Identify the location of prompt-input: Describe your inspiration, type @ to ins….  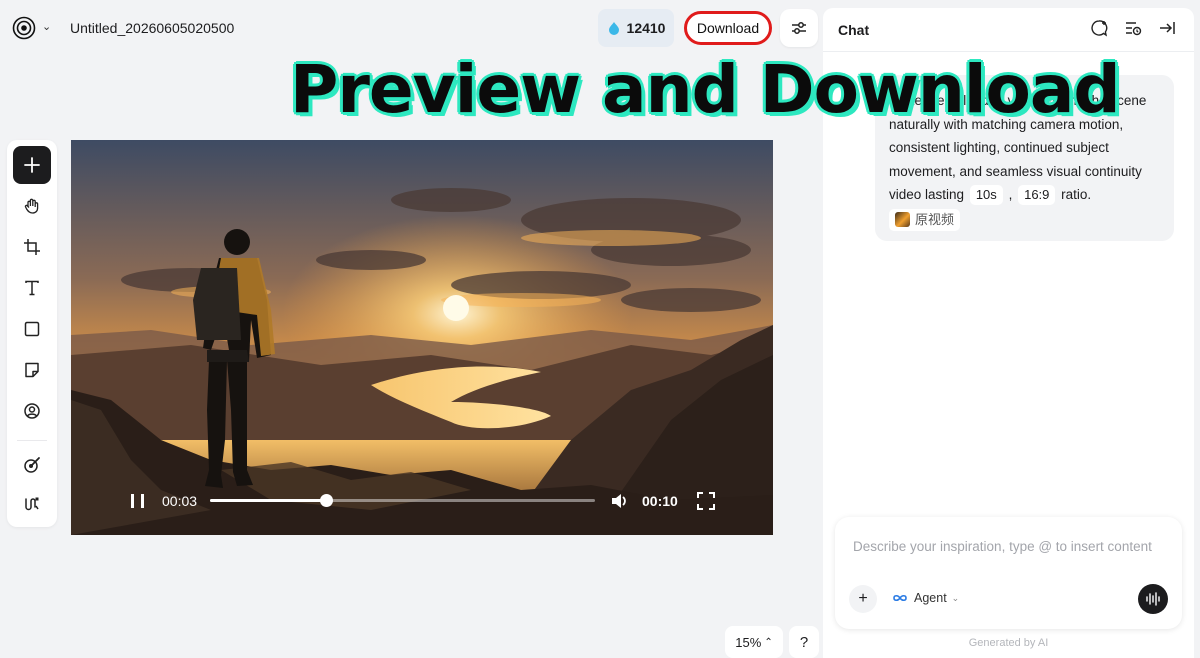
(1002, 546).